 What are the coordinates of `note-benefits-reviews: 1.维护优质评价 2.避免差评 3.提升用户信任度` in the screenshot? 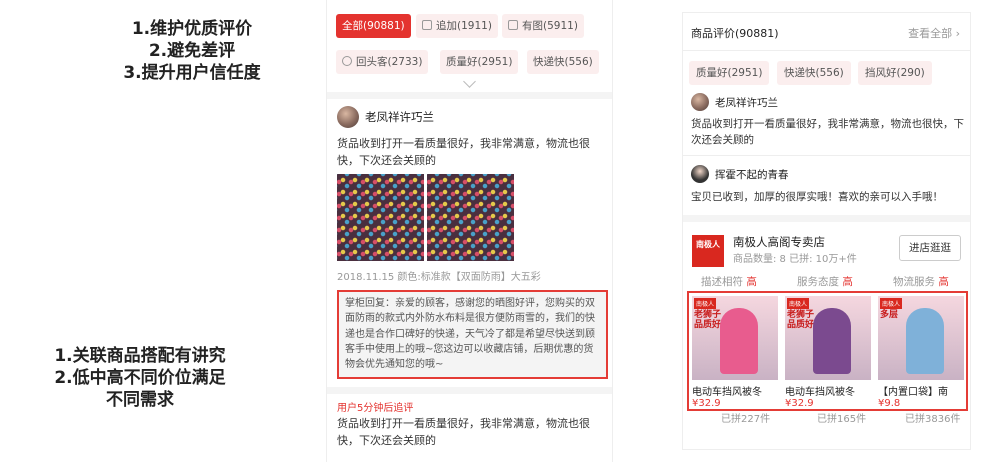 It's located at (192, 51).